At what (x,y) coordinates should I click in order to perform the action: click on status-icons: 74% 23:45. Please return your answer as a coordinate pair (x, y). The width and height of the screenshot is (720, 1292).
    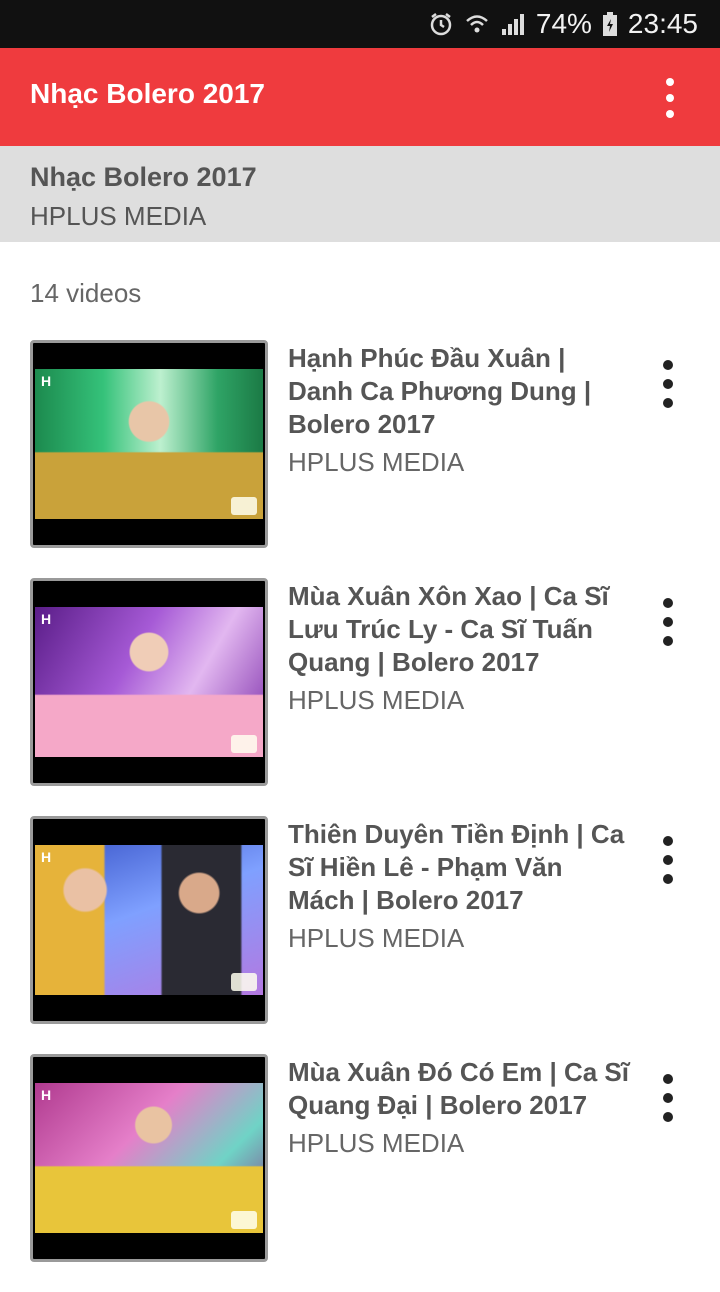
    Looking at the image, I should click on (563, 24).